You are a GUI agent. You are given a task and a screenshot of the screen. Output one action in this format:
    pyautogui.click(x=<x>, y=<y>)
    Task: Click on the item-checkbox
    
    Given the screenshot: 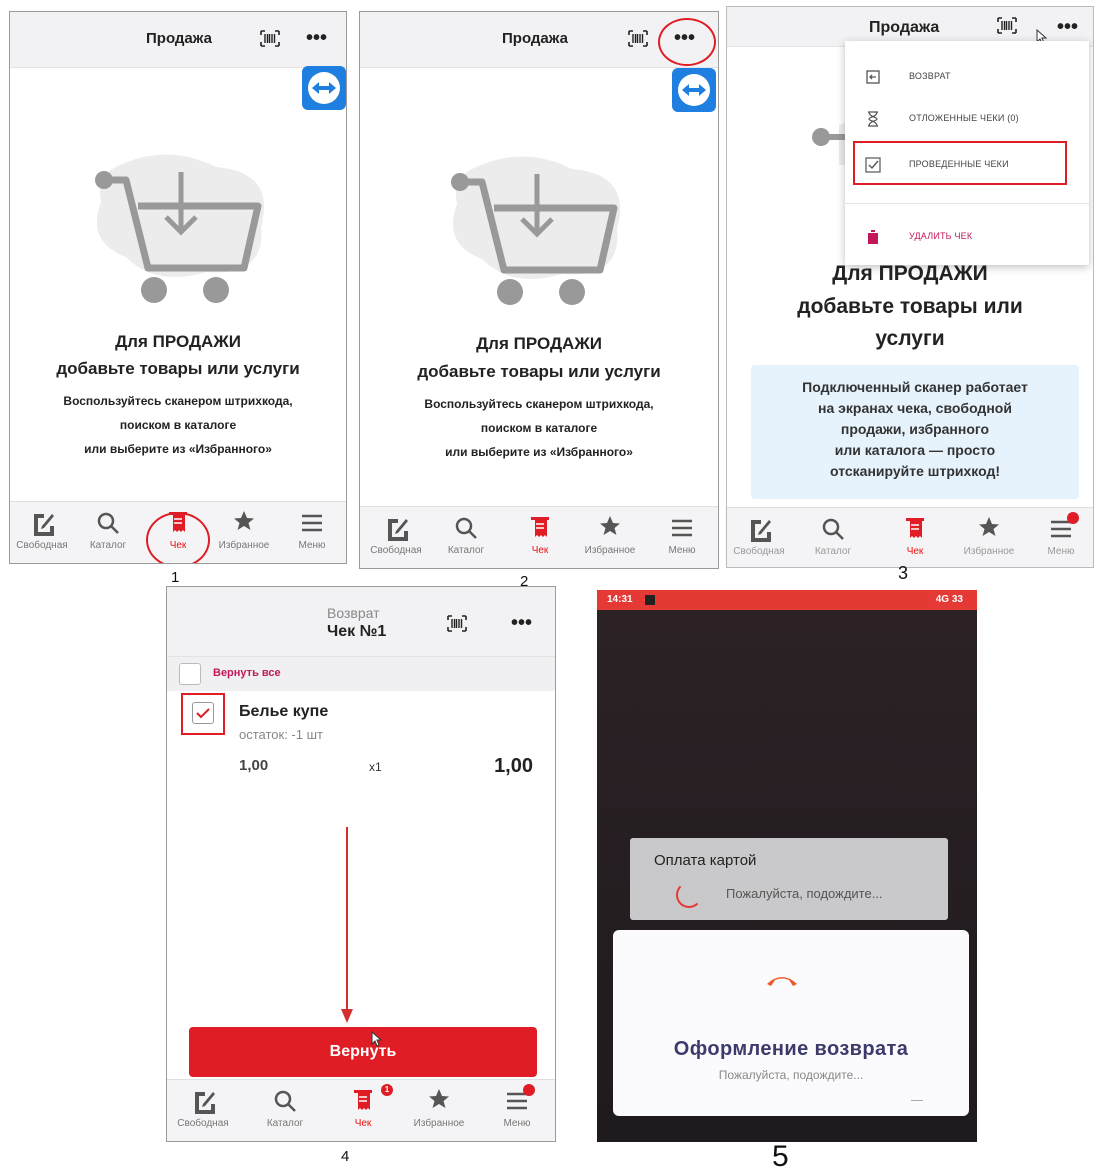 What is the action you would take?
    pyautogui.click(x=203, y=713)
    